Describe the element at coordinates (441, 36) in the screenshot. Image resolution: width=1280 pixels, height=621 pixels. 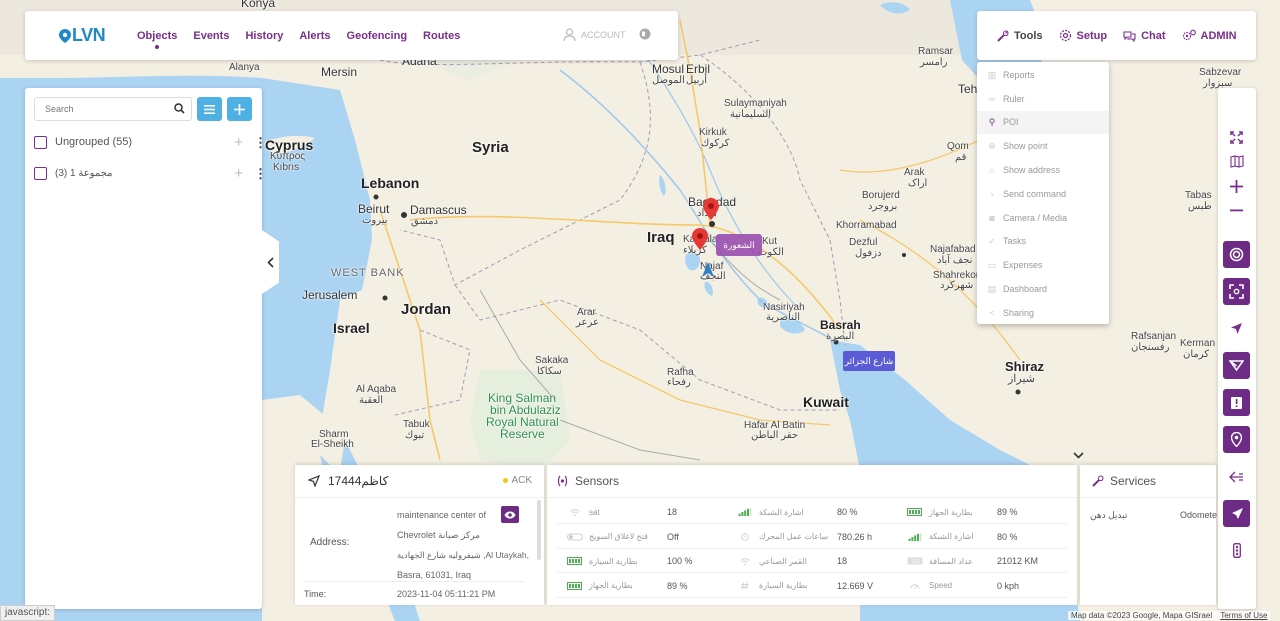
I see `nav-routes: Routes` at that location.